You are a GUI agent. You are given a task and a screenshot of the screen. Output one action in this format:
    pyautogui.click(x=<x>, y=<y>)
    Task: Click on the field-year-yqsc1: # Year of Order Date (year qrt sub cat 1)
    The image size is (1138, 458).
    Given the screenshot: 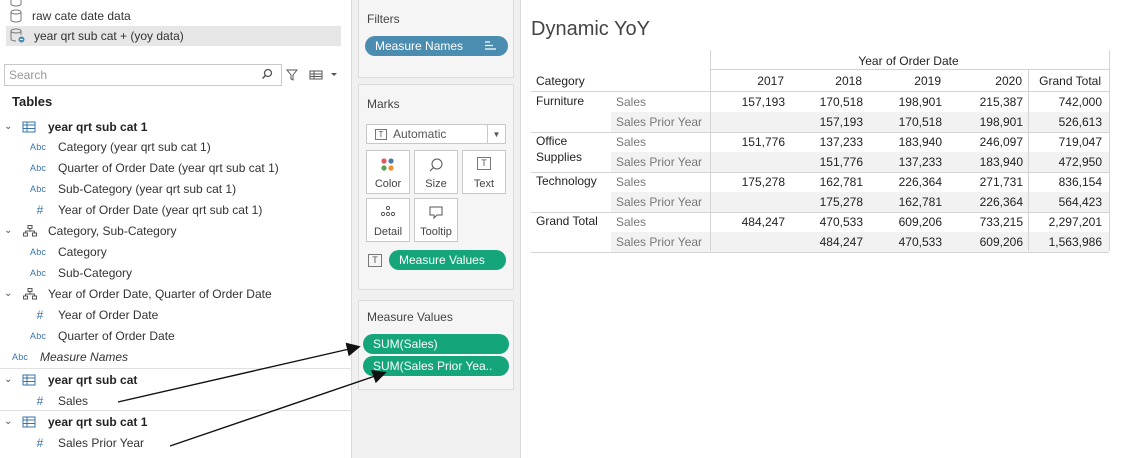 What is the action you would take?
    pyautogui.click(x=146, y=209)
    